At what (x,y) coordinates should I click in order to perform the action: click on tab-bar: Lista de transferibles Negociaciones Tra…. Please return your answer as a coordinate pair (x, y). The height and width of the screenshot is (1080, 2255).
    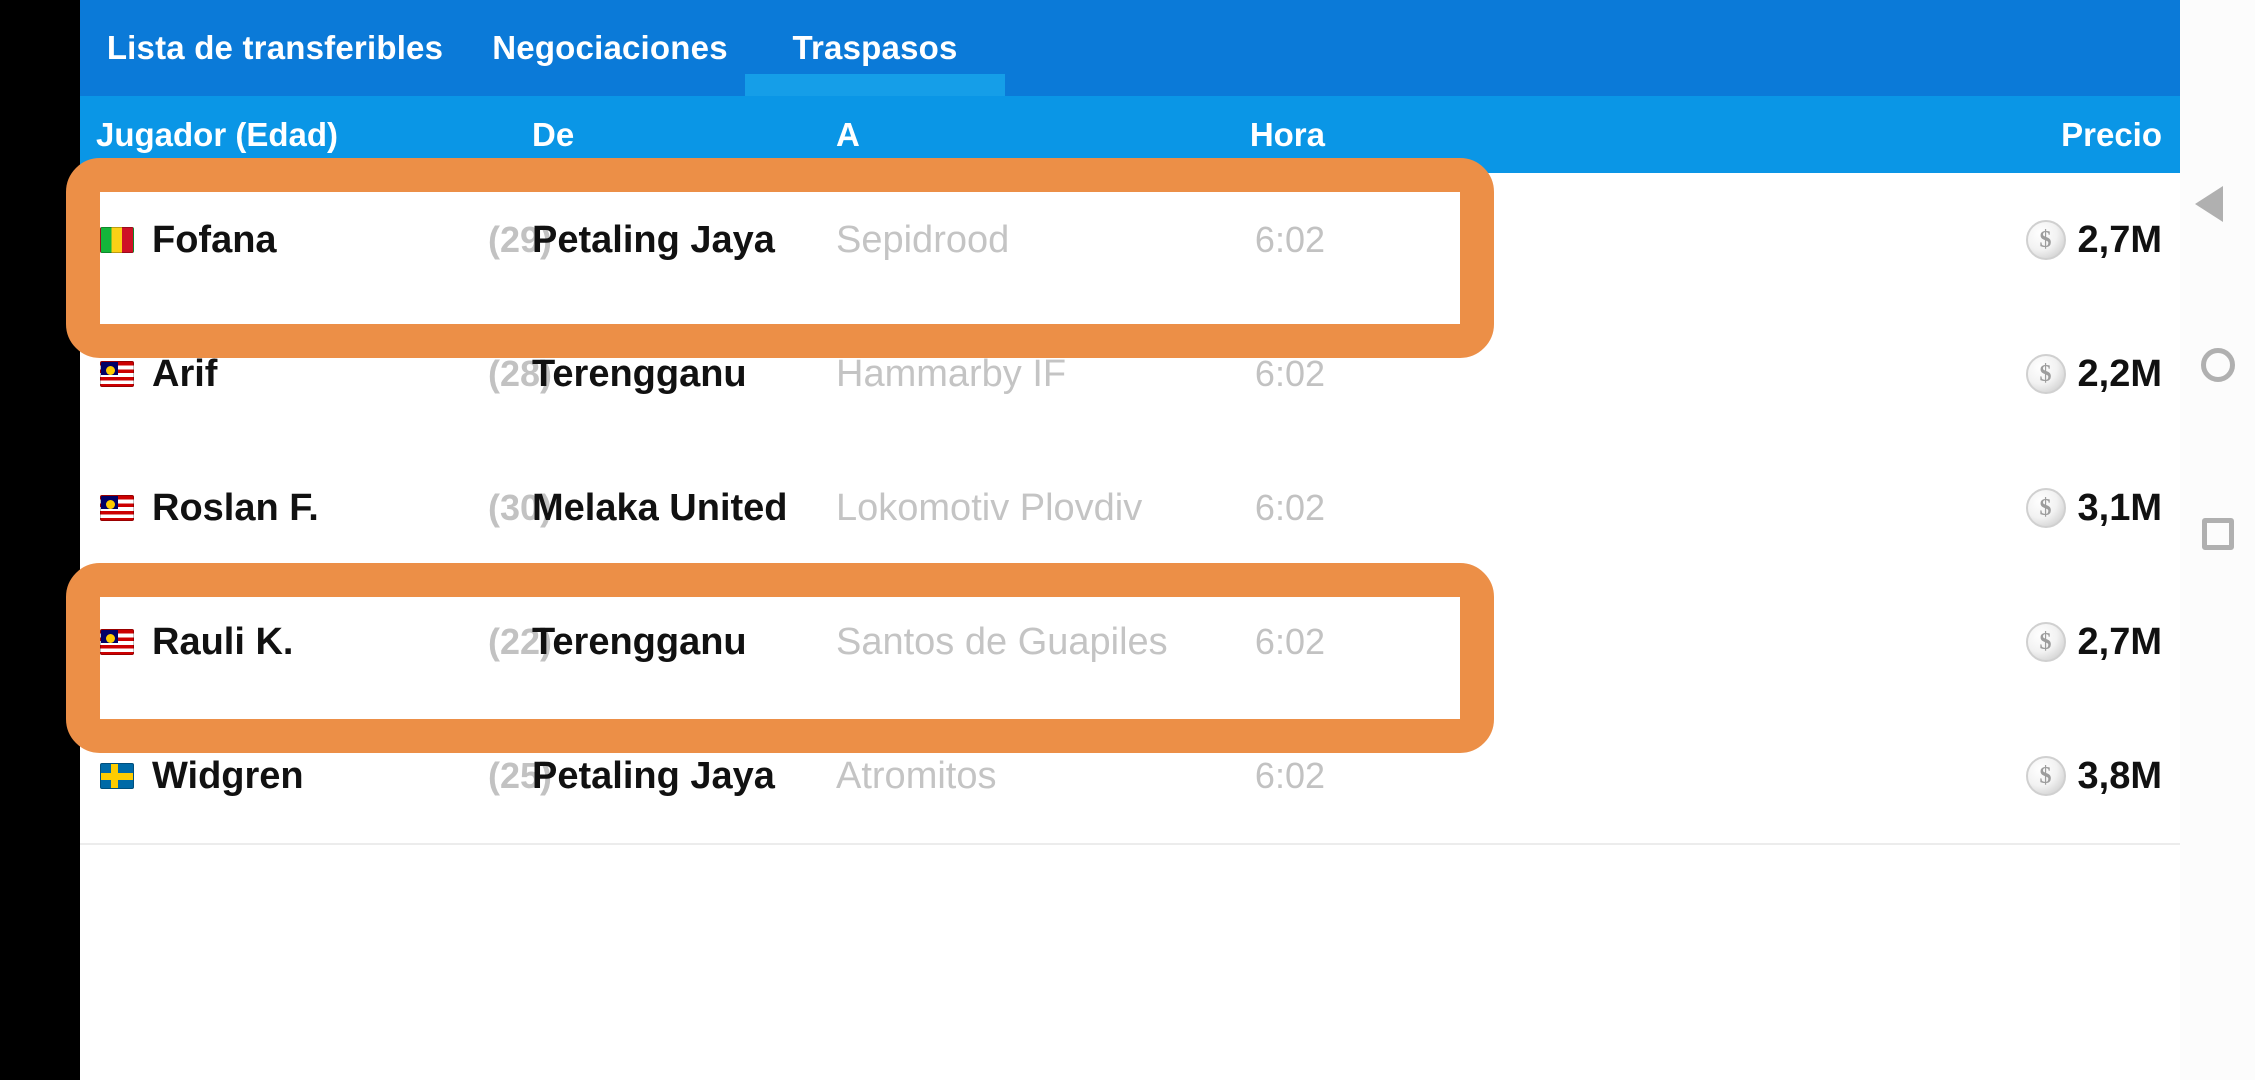
    Looking at the image, I should click on (1130, 48).